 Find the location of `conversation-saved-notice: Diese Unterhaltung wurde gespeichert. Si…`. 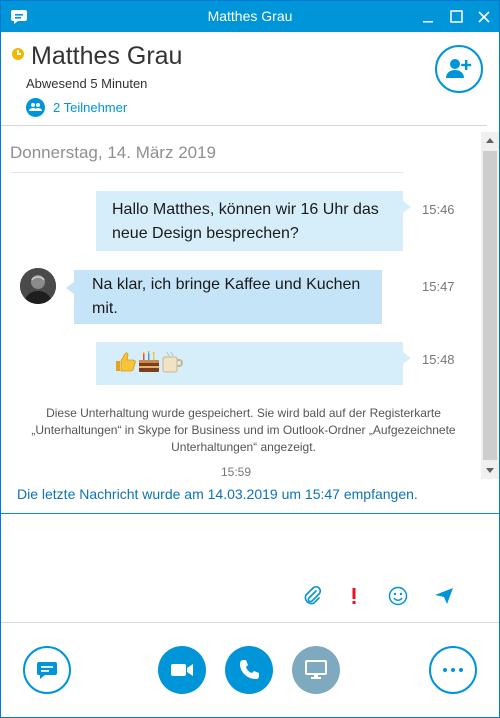

conversation-saved-notice: Diese Unterhaltung wurde gespeichert. Si… is located at coordinates (243, 430).